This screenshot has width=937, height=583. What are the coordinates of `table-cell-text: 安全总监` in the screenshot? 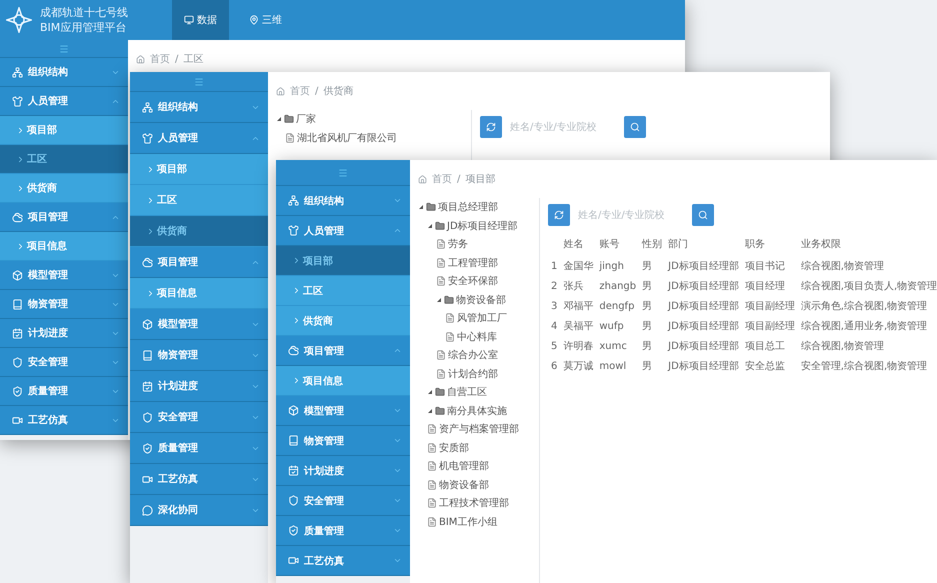 It's located at (765, 367).